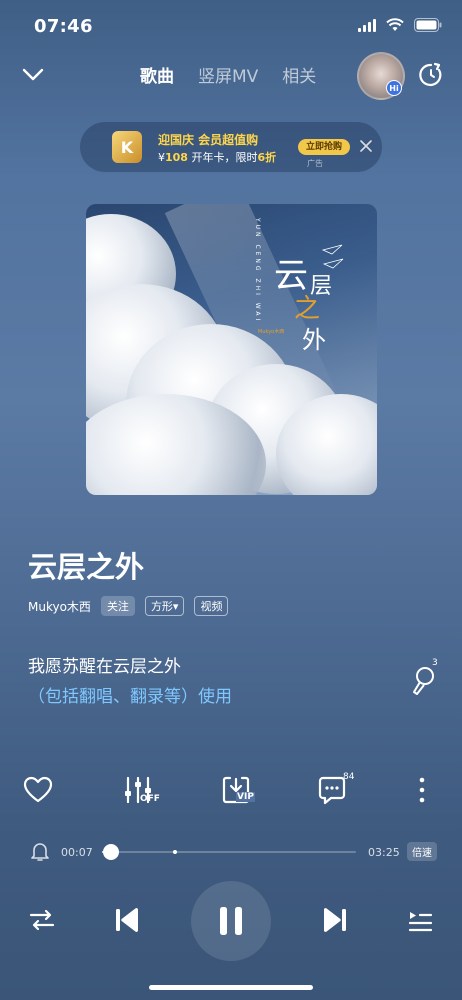 This screenshot has width=462, height=1000. I want to click on download-vip-label: VIP, so click(245, 797).